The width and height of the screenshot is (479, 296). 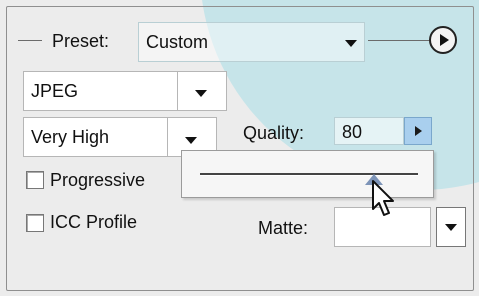 I want to click on group-rule-left, so click(x=30, y=40).